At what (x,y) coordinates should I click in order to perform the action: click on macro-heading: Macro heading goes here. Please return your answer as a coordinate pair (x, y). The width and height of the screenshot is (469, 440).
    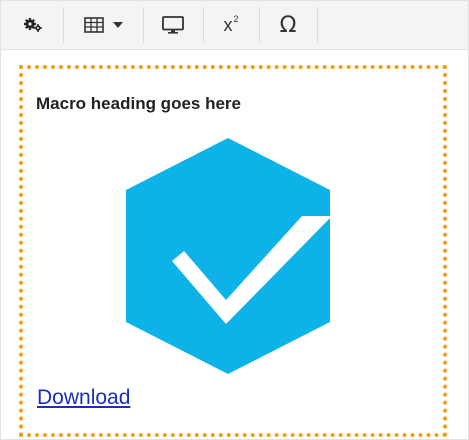
    Looking at the image, I should click on (138, 103).